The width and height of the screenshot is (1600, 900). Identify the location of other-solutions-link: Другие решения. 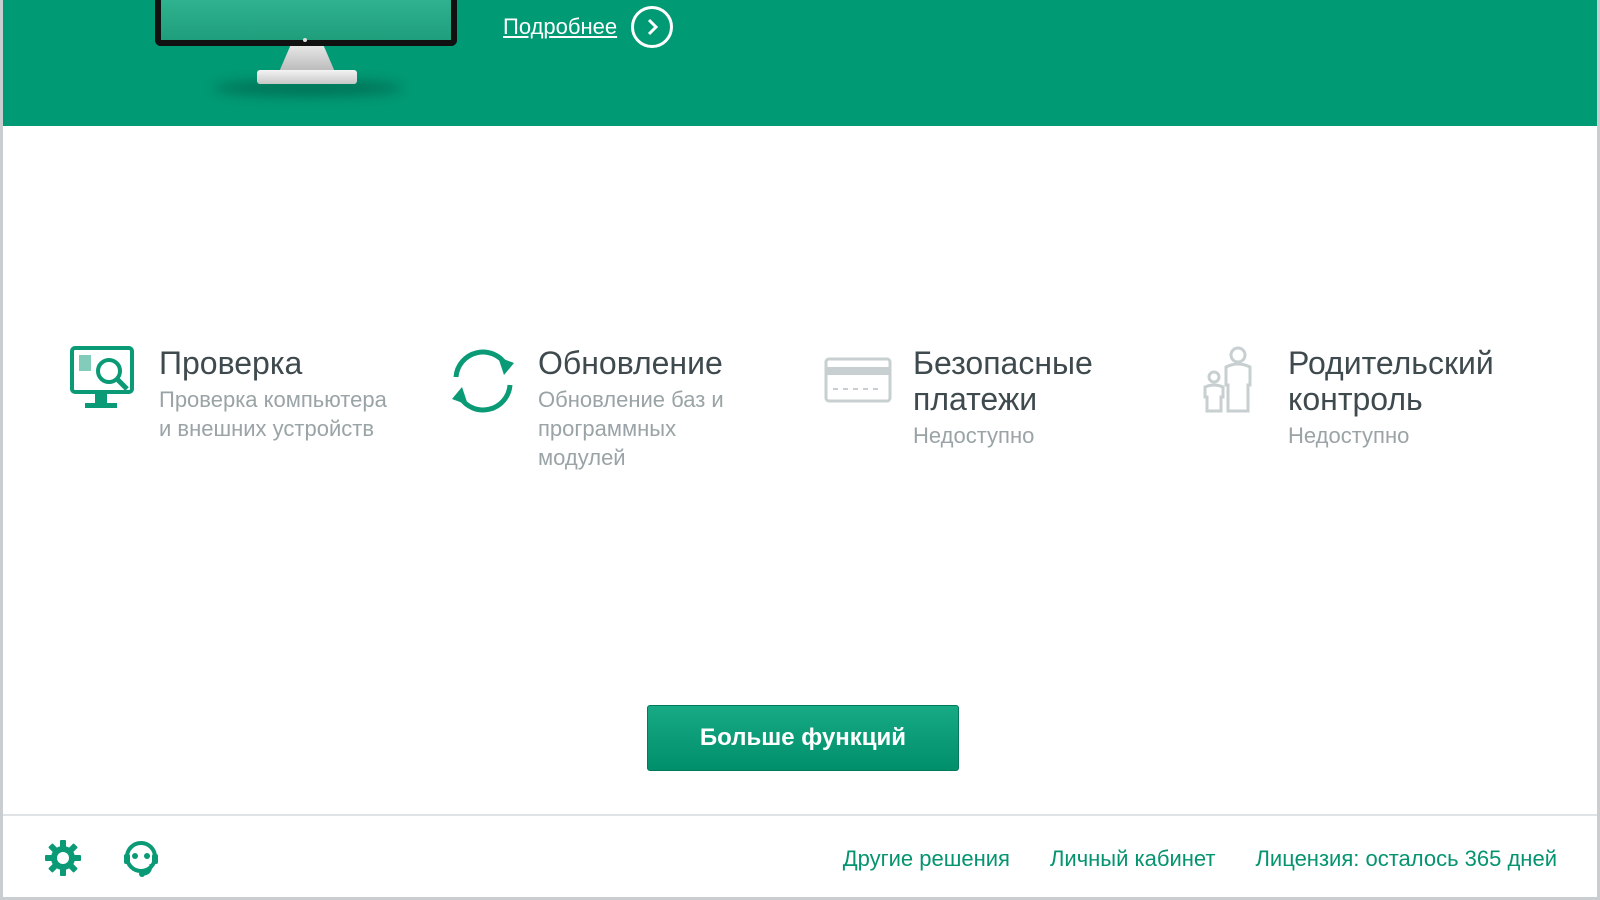
(926, 859).